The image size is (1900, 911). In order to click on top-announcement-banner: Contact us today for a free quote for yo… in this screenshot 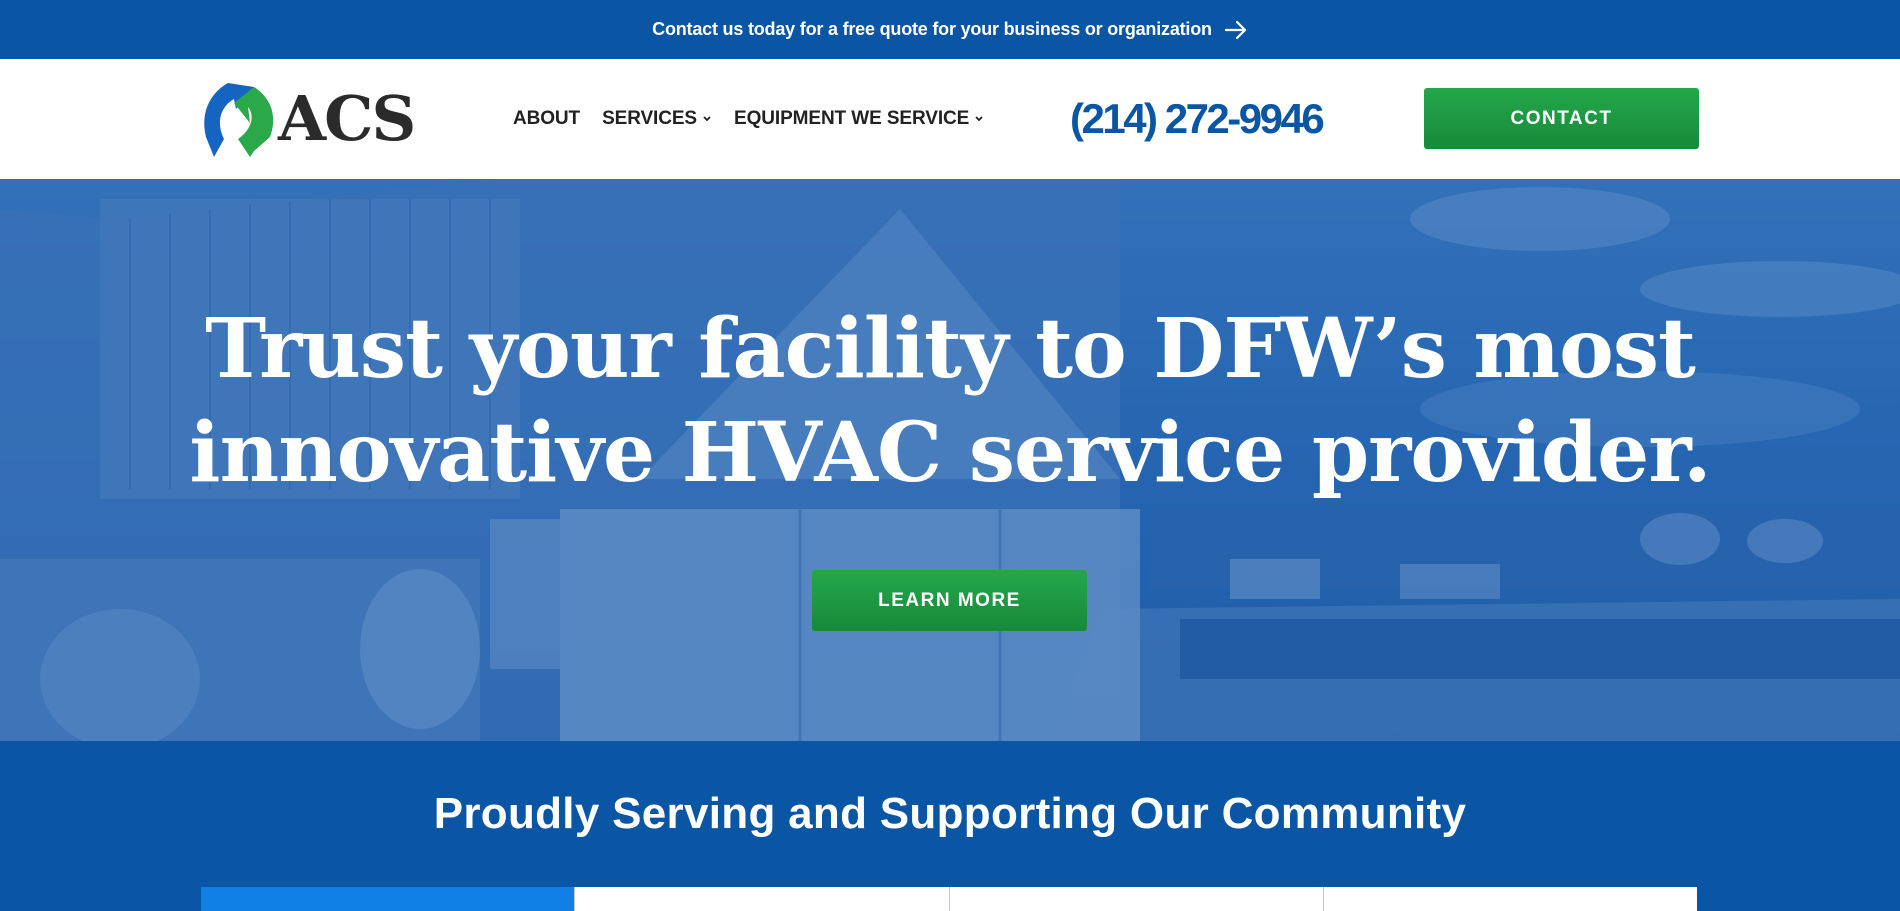, I will do `click(950, 29)`.